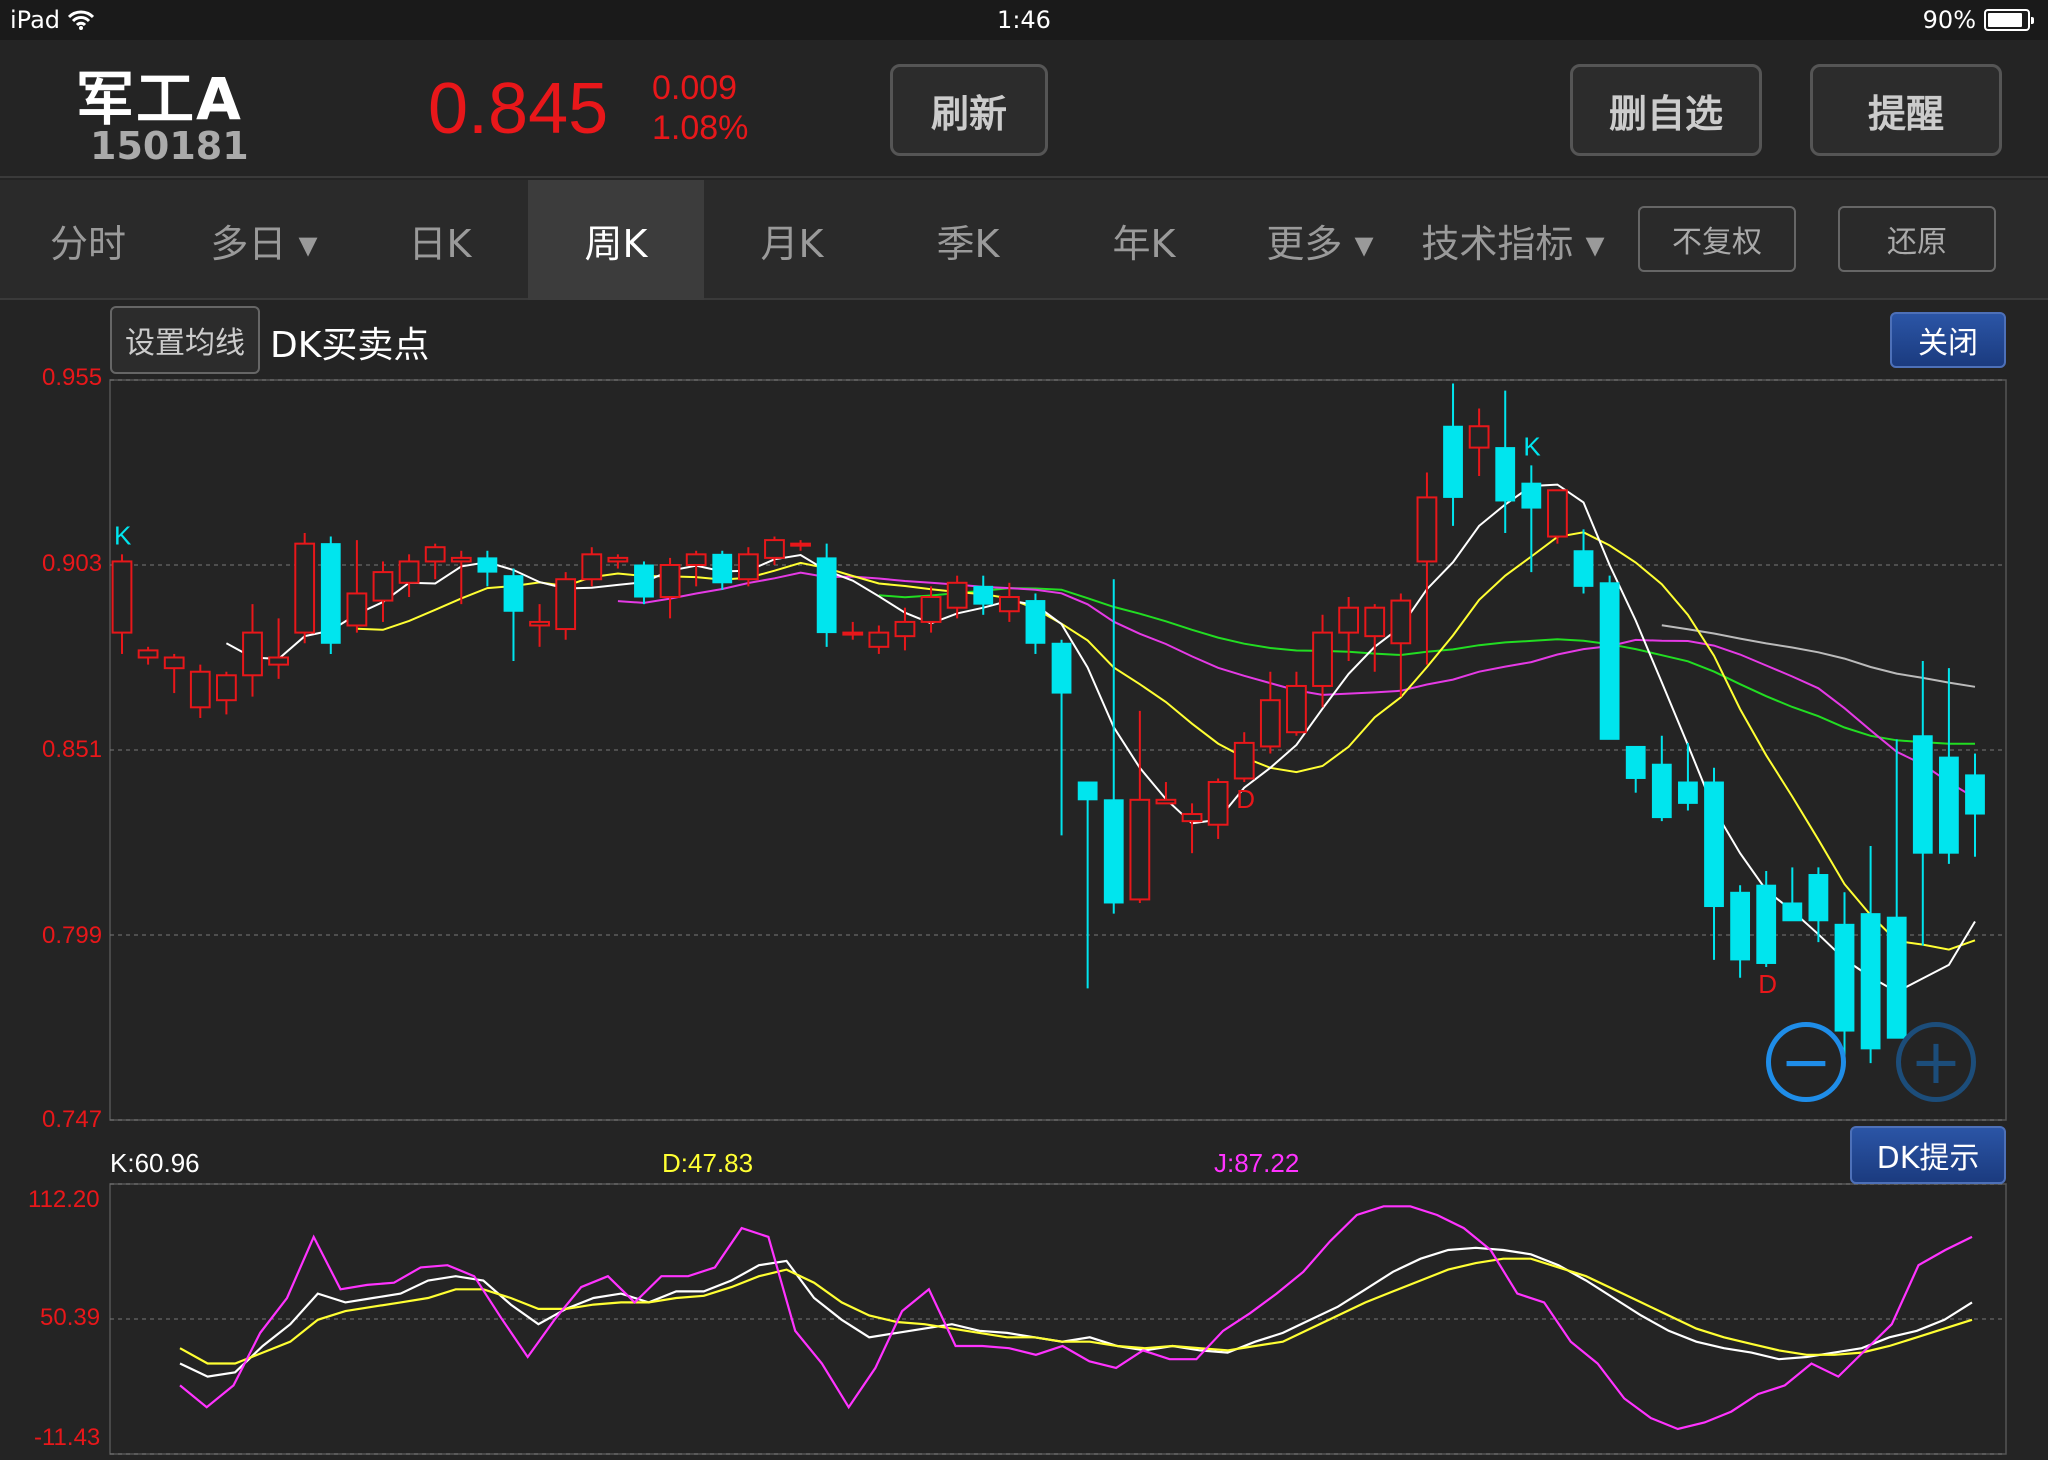 Image resolution: width=2048 pixels, height=1460 pixels. What do you see at coordinates (1928, 1155) in the screenshot?
I see `dk-hint-button: DK提示` at bounding box center [1928, 1155].